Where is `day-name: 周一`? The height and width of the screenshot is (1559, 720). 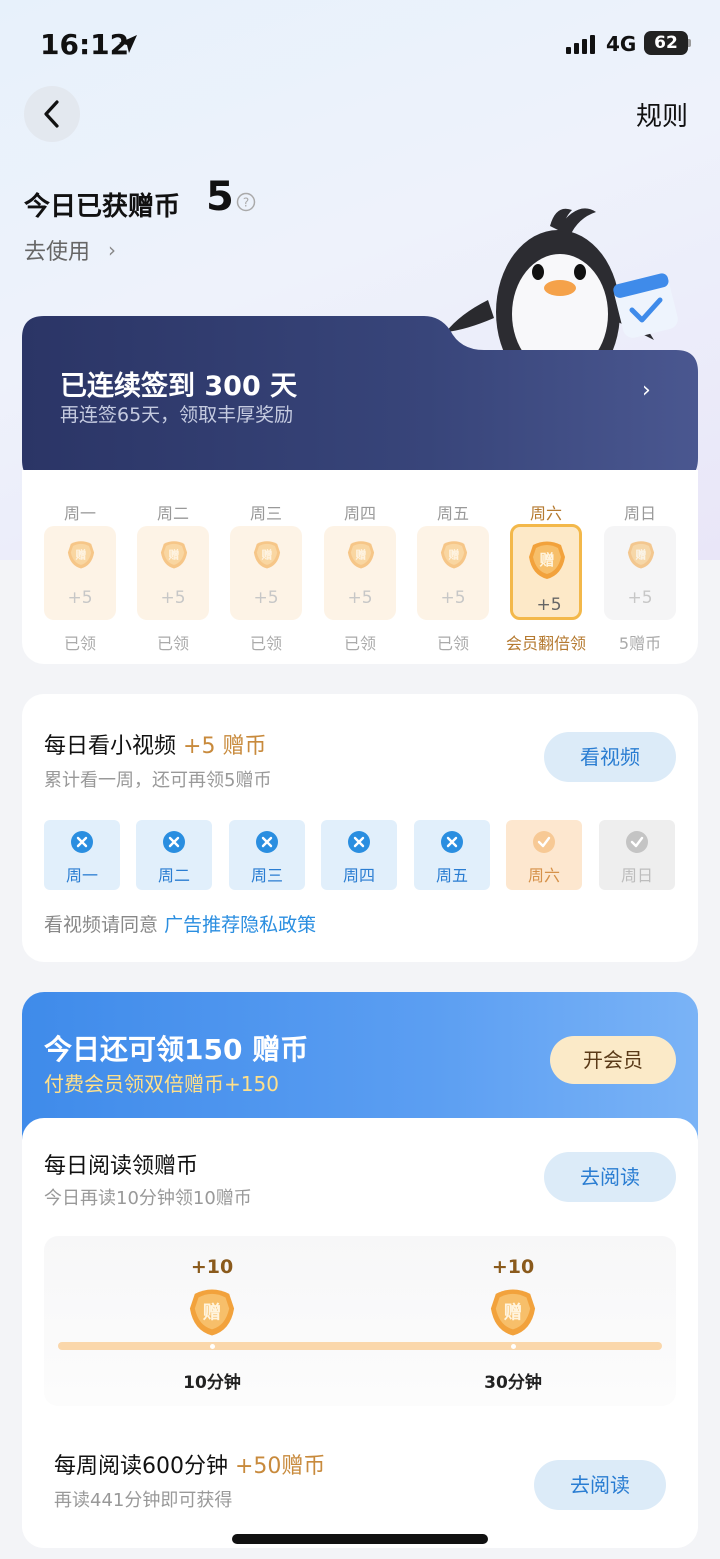 day-name: 周一 is located at coordinates (79, 513).